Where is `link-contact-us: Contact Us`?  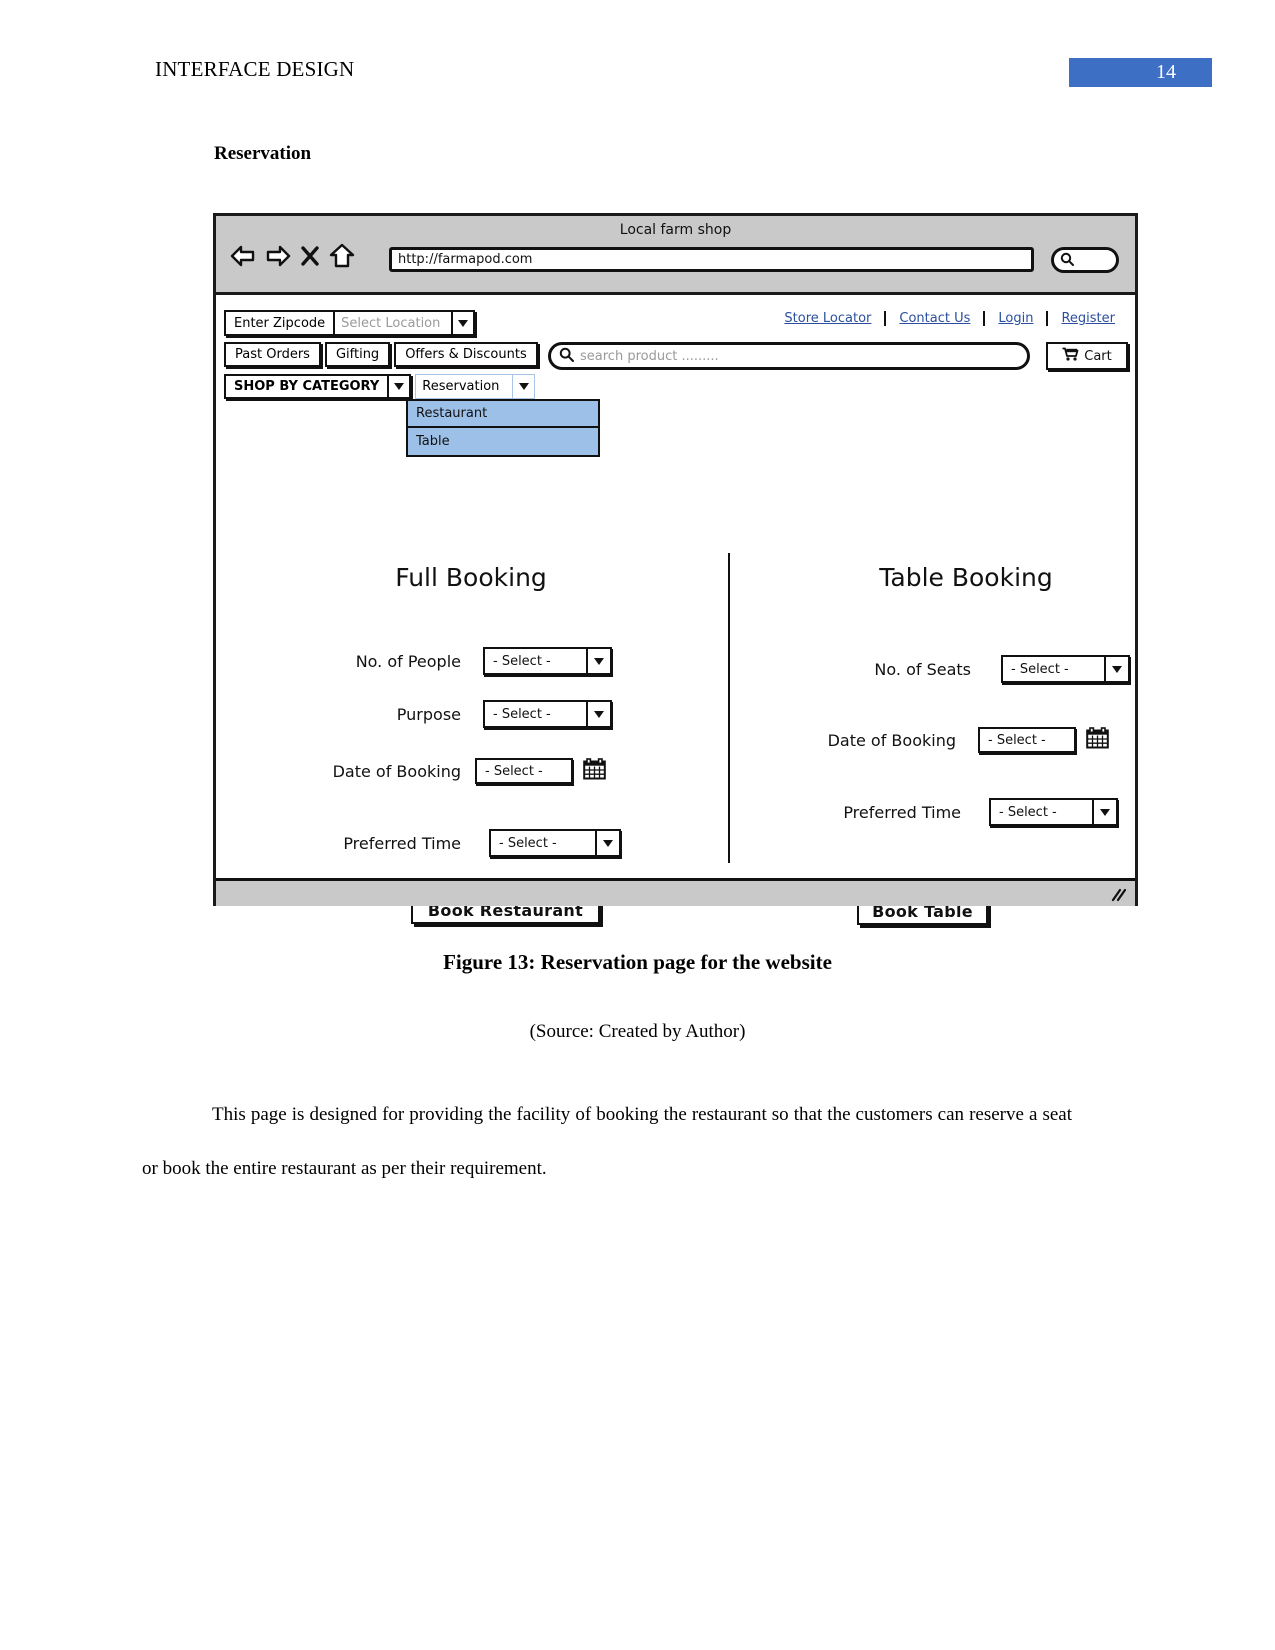
link-contact-us: Contact Us is located at coordinates (934, 318).